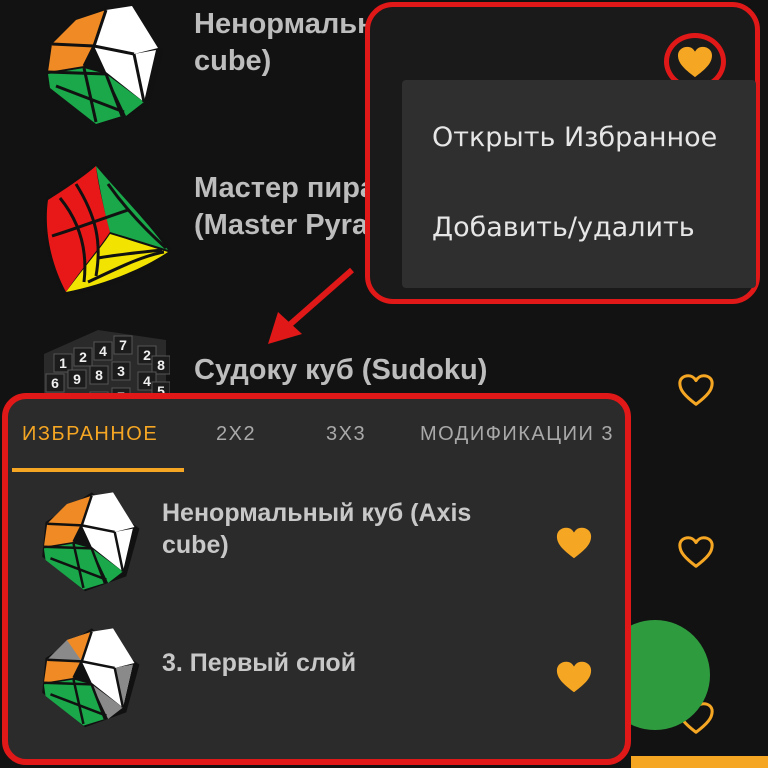 Image resolution: width=768 pixels, height=768 pixels. Describe the element at coordinates (108, 229) in the screenshot. I see `master-pyraminx-image` at that location.